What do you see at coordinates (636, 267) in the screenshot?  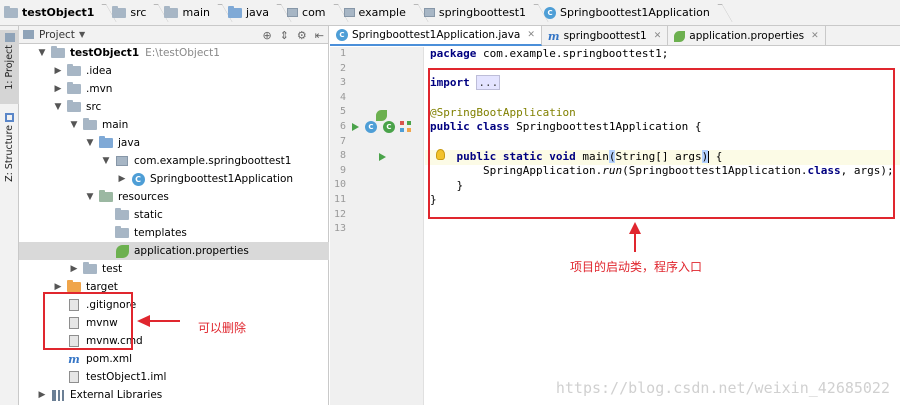 I see `entry-annotation: 项目的启动类，程序入口` at bounding box center [636, 267].